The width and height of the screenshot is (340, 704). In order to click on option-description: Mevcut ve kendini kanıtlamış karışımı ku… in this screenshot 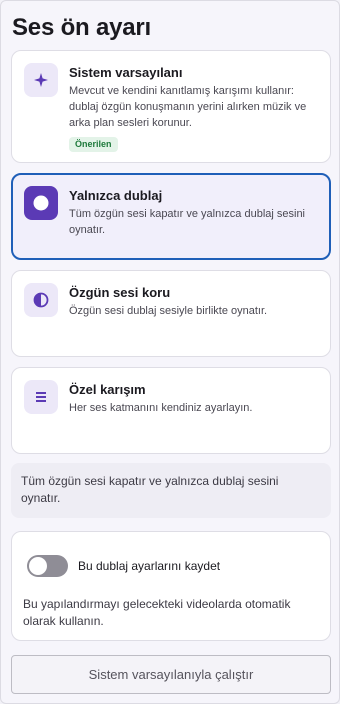, I will do `click(188, 107)`.